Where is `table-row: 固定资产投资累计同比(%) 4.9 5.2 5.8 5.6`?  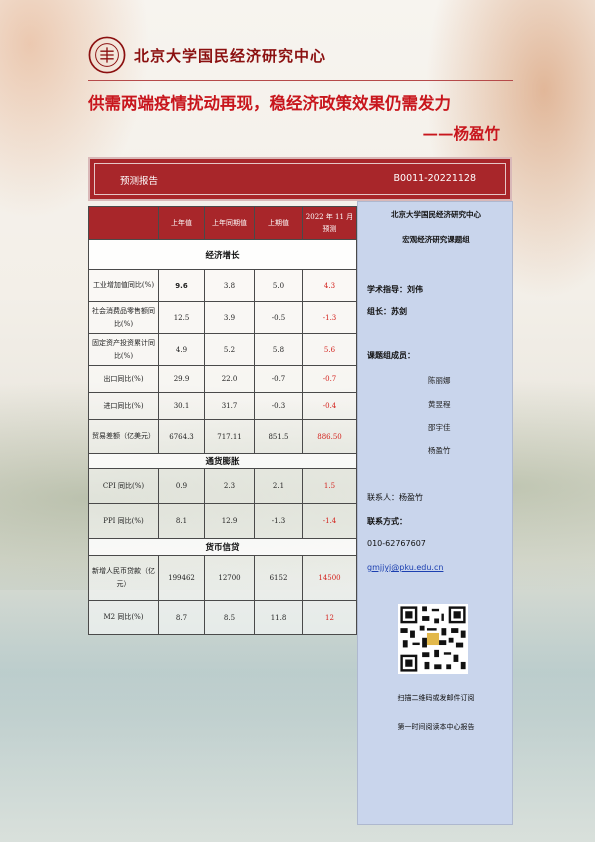
table-row: 固定资产投资累计同比(%) 4.9 5.2 5.8 5.6 is located at coordinates (222, 349).